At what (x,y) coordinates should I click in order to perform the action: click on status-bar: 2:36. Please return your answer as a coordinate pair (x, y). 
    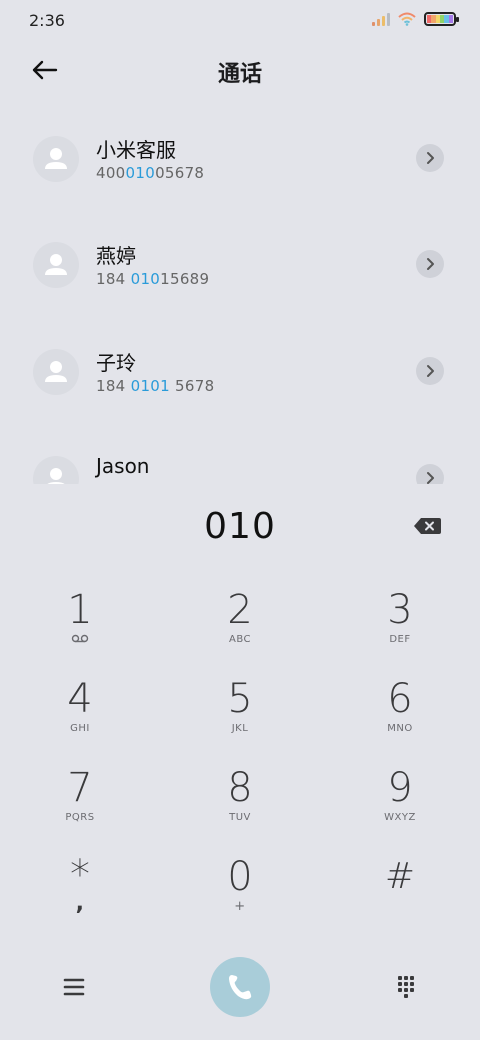
    Looking at the image, I should click on (240, 20).